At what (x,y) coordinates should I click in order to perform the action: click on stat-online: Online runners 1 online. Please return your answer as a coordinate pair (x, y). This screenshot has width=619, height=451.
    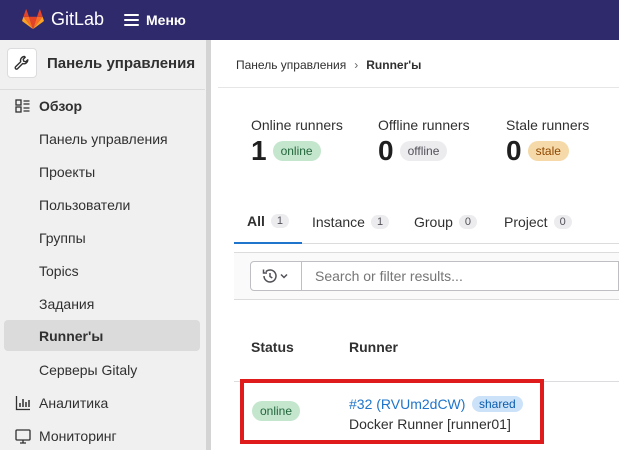
    Looking at the image, I should click on (297, 142).